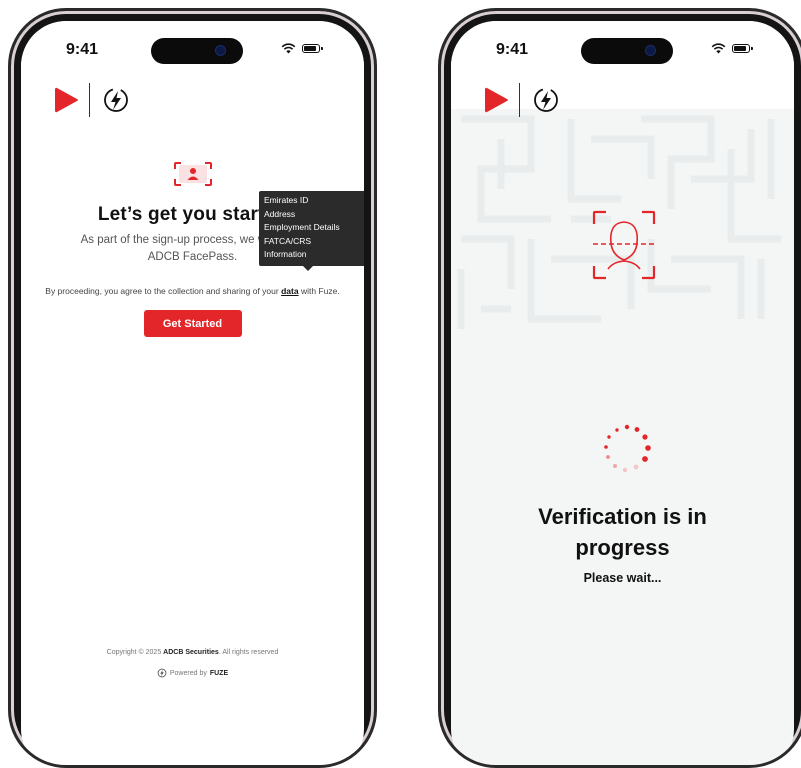 The height and width of the screenshot is (768, 801). I want to click on powered-brand: FUZE, so click(219, 673).